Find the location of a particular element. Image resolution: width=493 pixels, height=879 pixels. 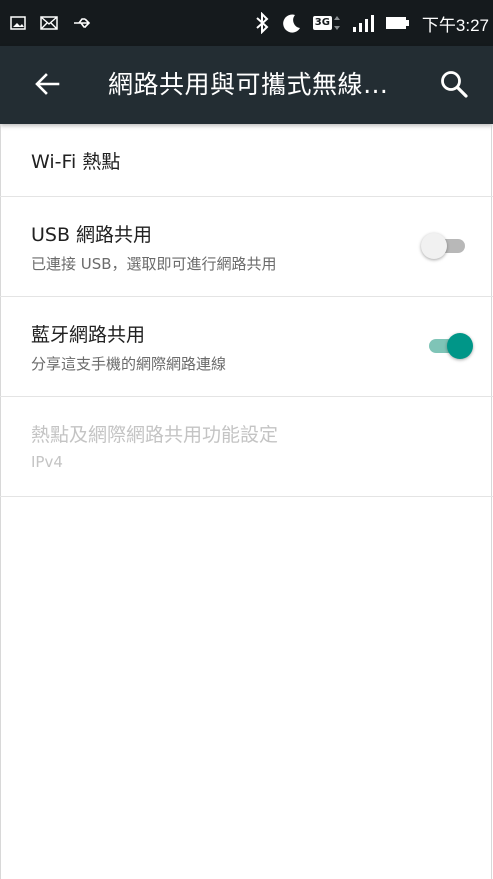

image-icon is located at coordinates (18, 23).